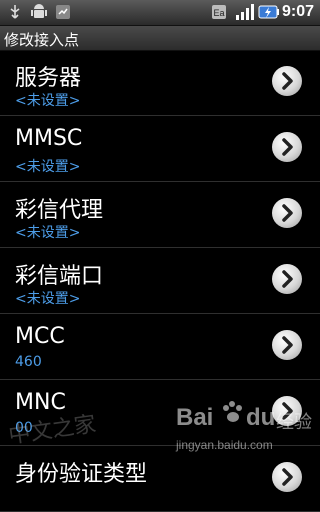 Image resolution: width=320 pixels, height=512 pixels. Describe the element at coordinates (28, 362) in the screenshot. I see `list-item-value: 460` at that location.